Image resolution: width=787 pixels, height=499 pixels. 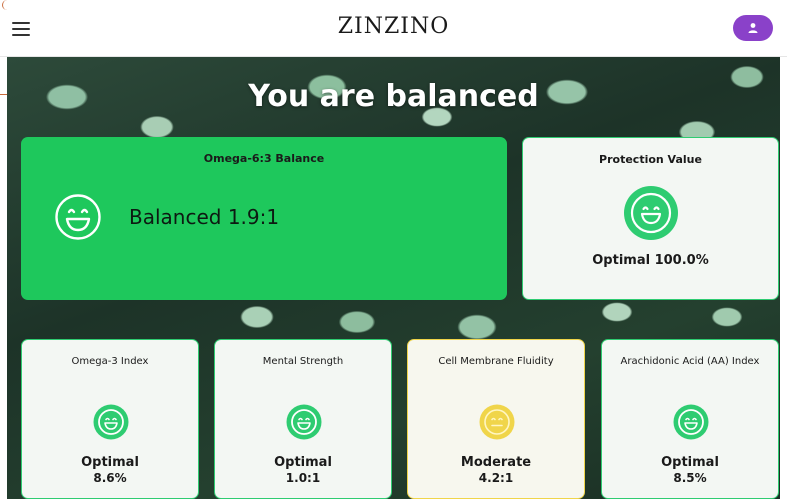 I want to click on arachidonic-acid-index-card: Arachidonic Acid (AA) Index Optimal 8.5%, so click(x=690, y=419).